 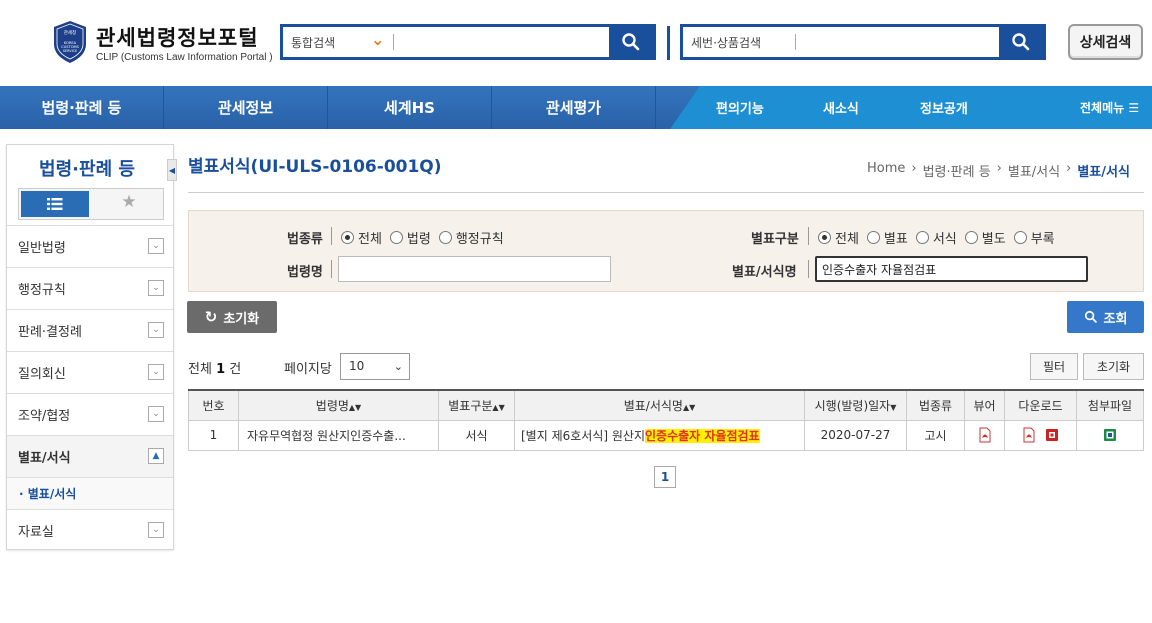 What do you see at coordinates (895, 239) in the screenshot?
I see `radio-label: 별표` at bounding box center [895, 239].